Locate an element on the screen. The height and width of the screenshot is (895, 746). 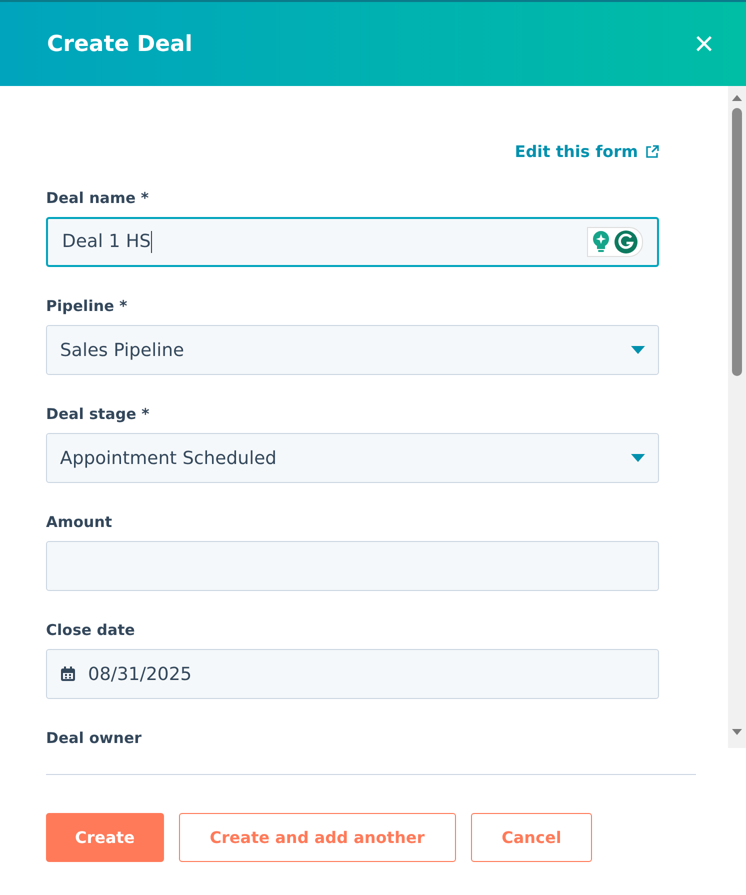
field-label: Deal name * is located at coordinates (98, 198).